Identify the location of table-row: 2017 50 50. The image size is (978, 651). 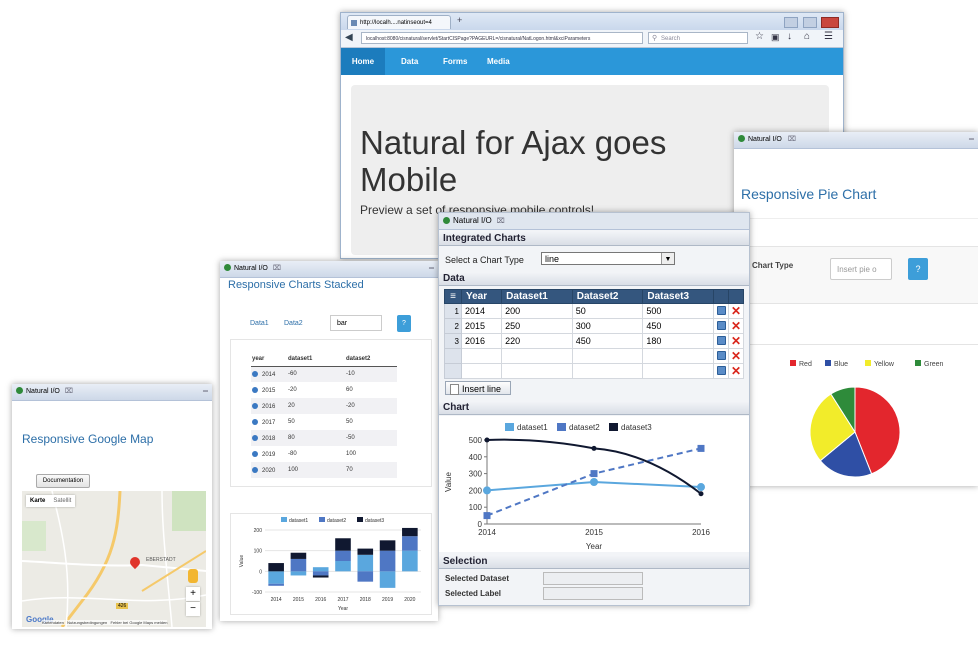
(324, 422).